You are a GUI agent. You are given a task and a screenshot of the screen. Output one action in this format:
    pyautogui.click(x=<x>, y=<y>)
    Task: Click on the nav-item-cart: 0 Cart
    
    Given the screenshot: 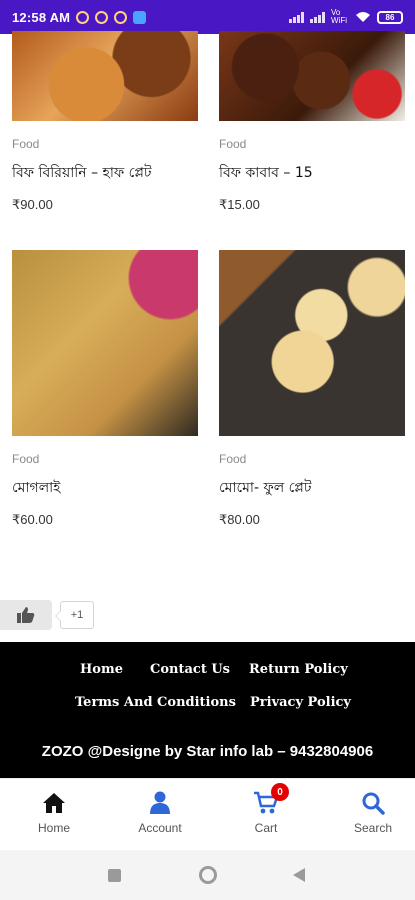 What is the action you would take?
    pyautogui.click(x=266, y=809)
    